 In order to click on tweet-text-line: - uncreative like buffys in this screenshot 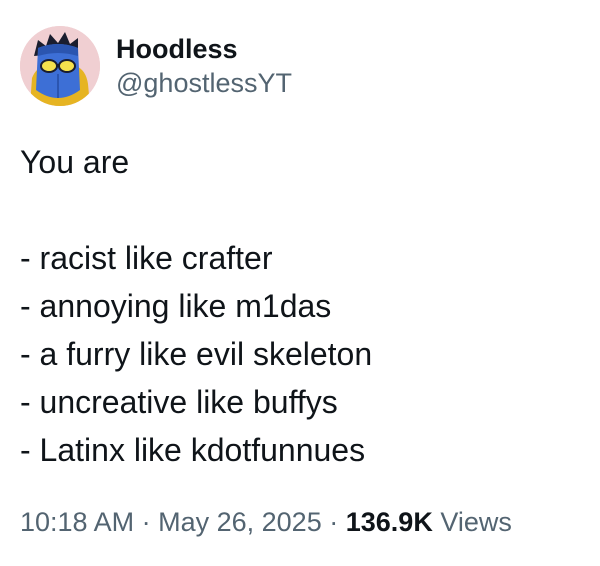, I will do `click(179, 402)`.